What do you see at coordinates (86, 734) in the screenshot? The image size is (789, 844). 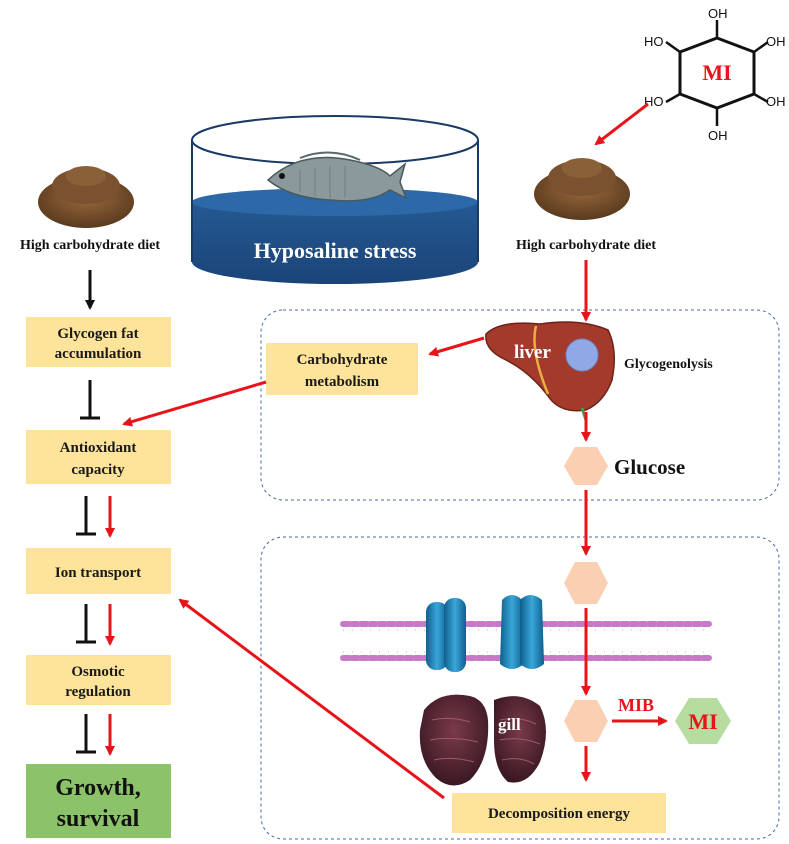 I see `inhibitor-osmotic-growth` at bounding box center [86, 734].